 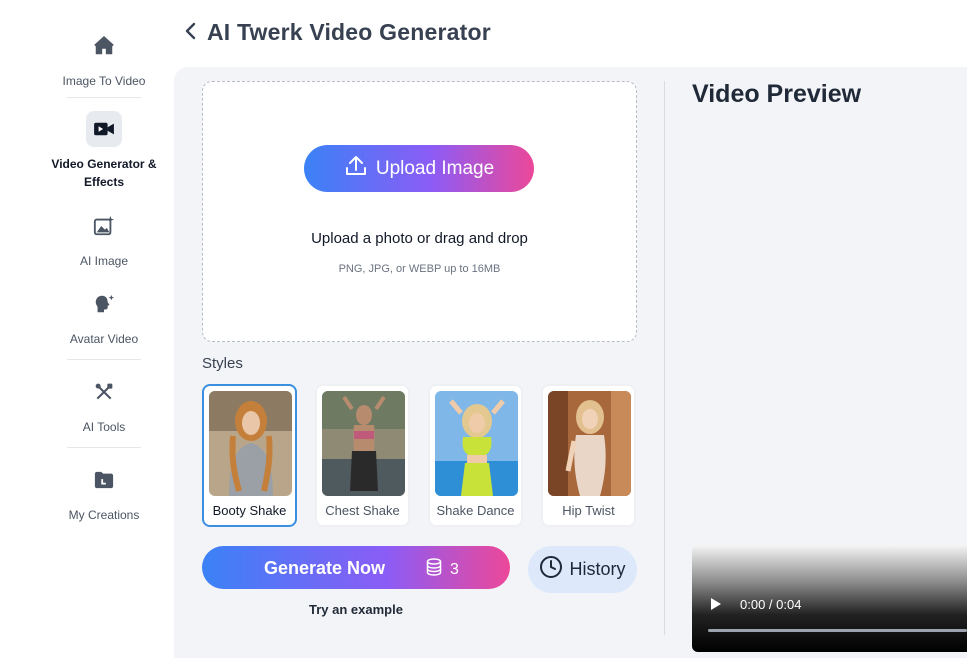 I want to click on tools-icon, so click(x=104, y=392).